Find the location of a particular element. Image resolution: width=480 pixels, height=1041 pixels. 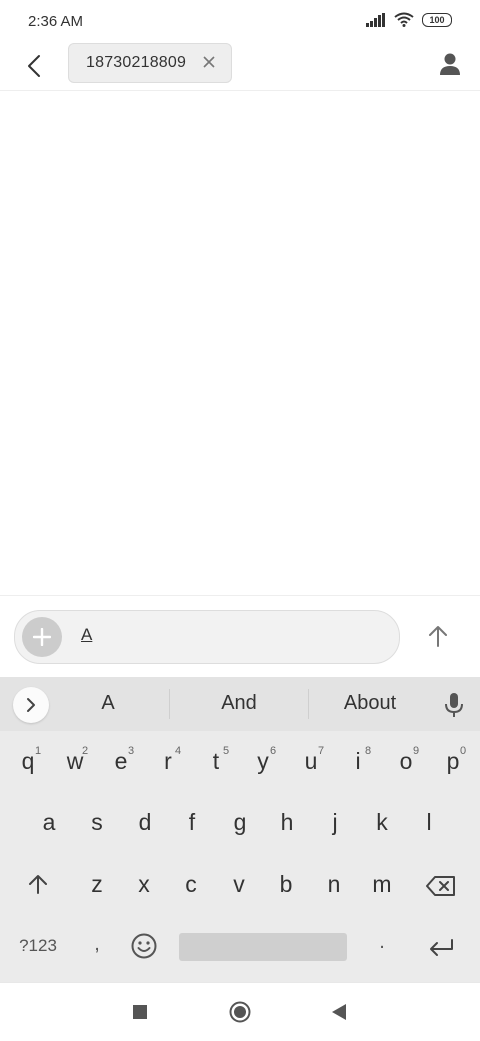

suggestion-bar: A And About is located at coordinates (240, 704).